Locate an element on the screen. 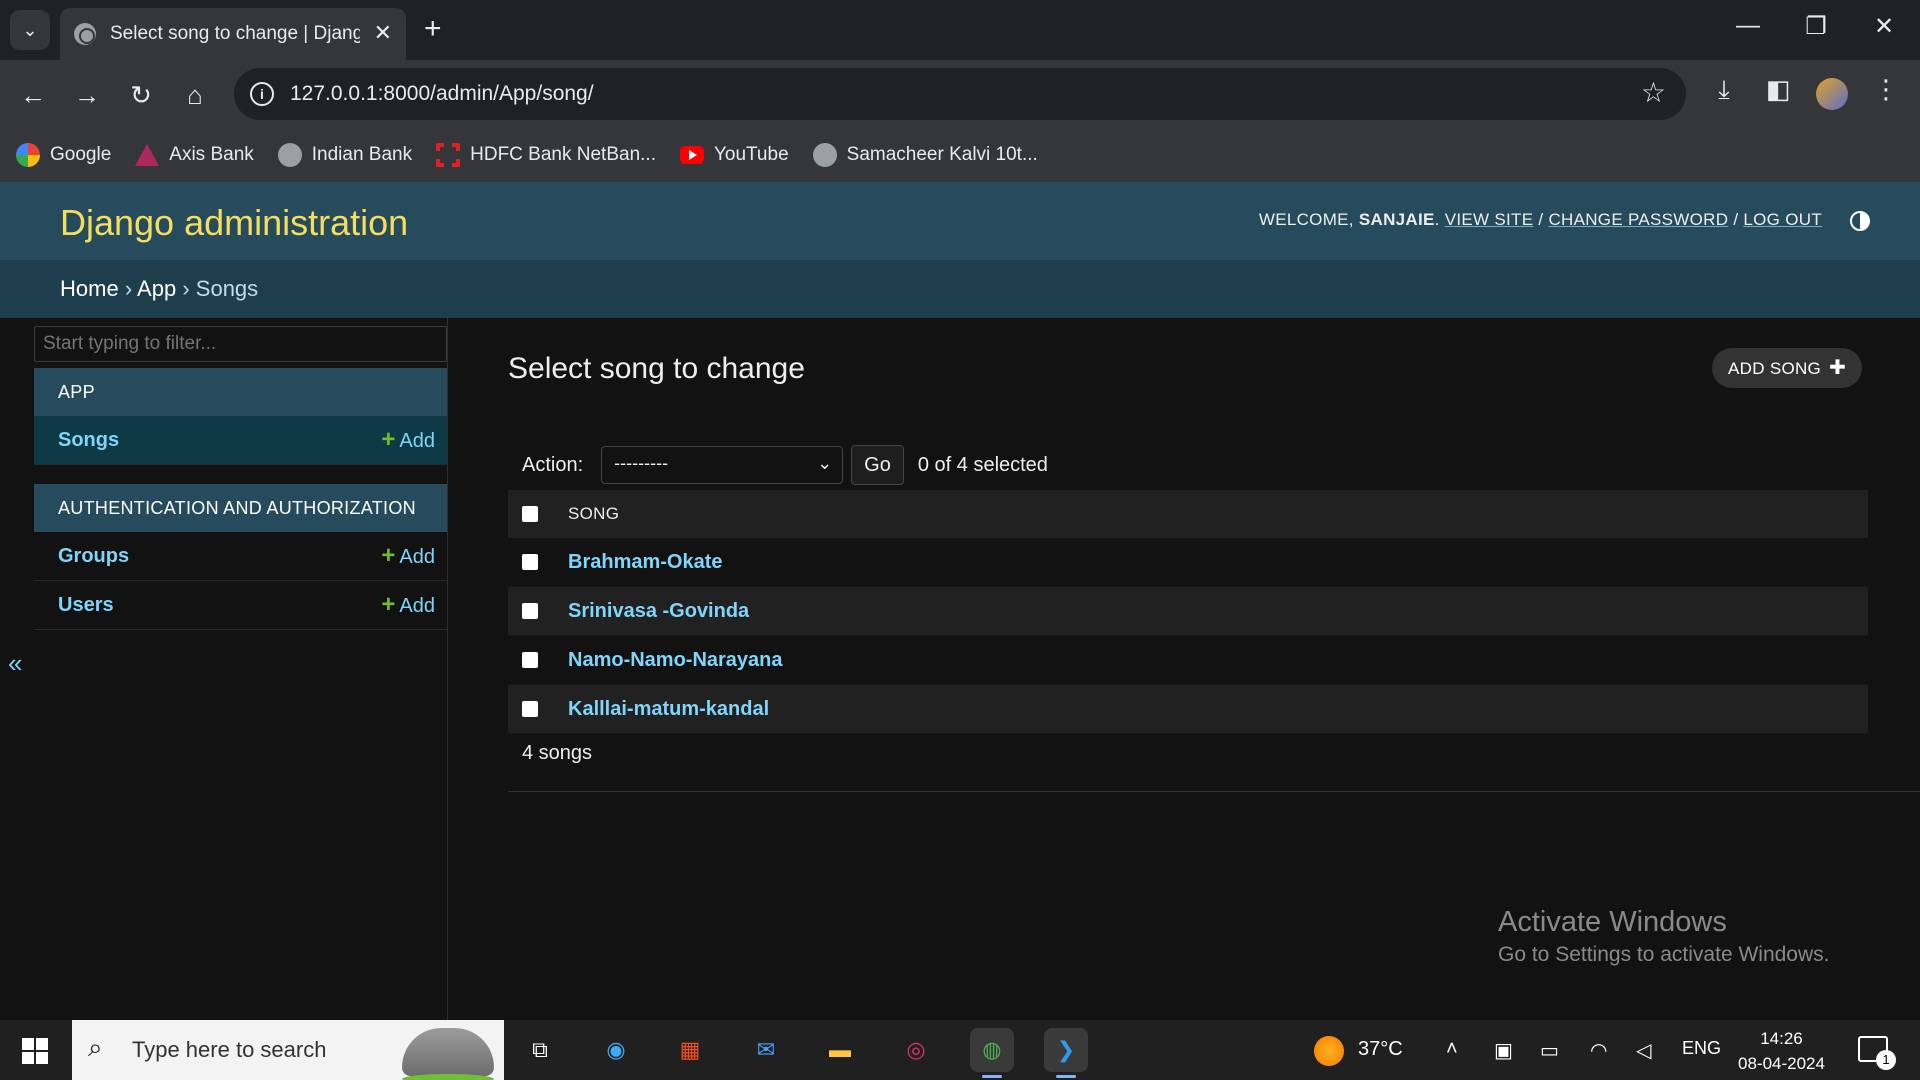  clock: 14:26 08-04-2024 is located at coordinates (1781, 1051).